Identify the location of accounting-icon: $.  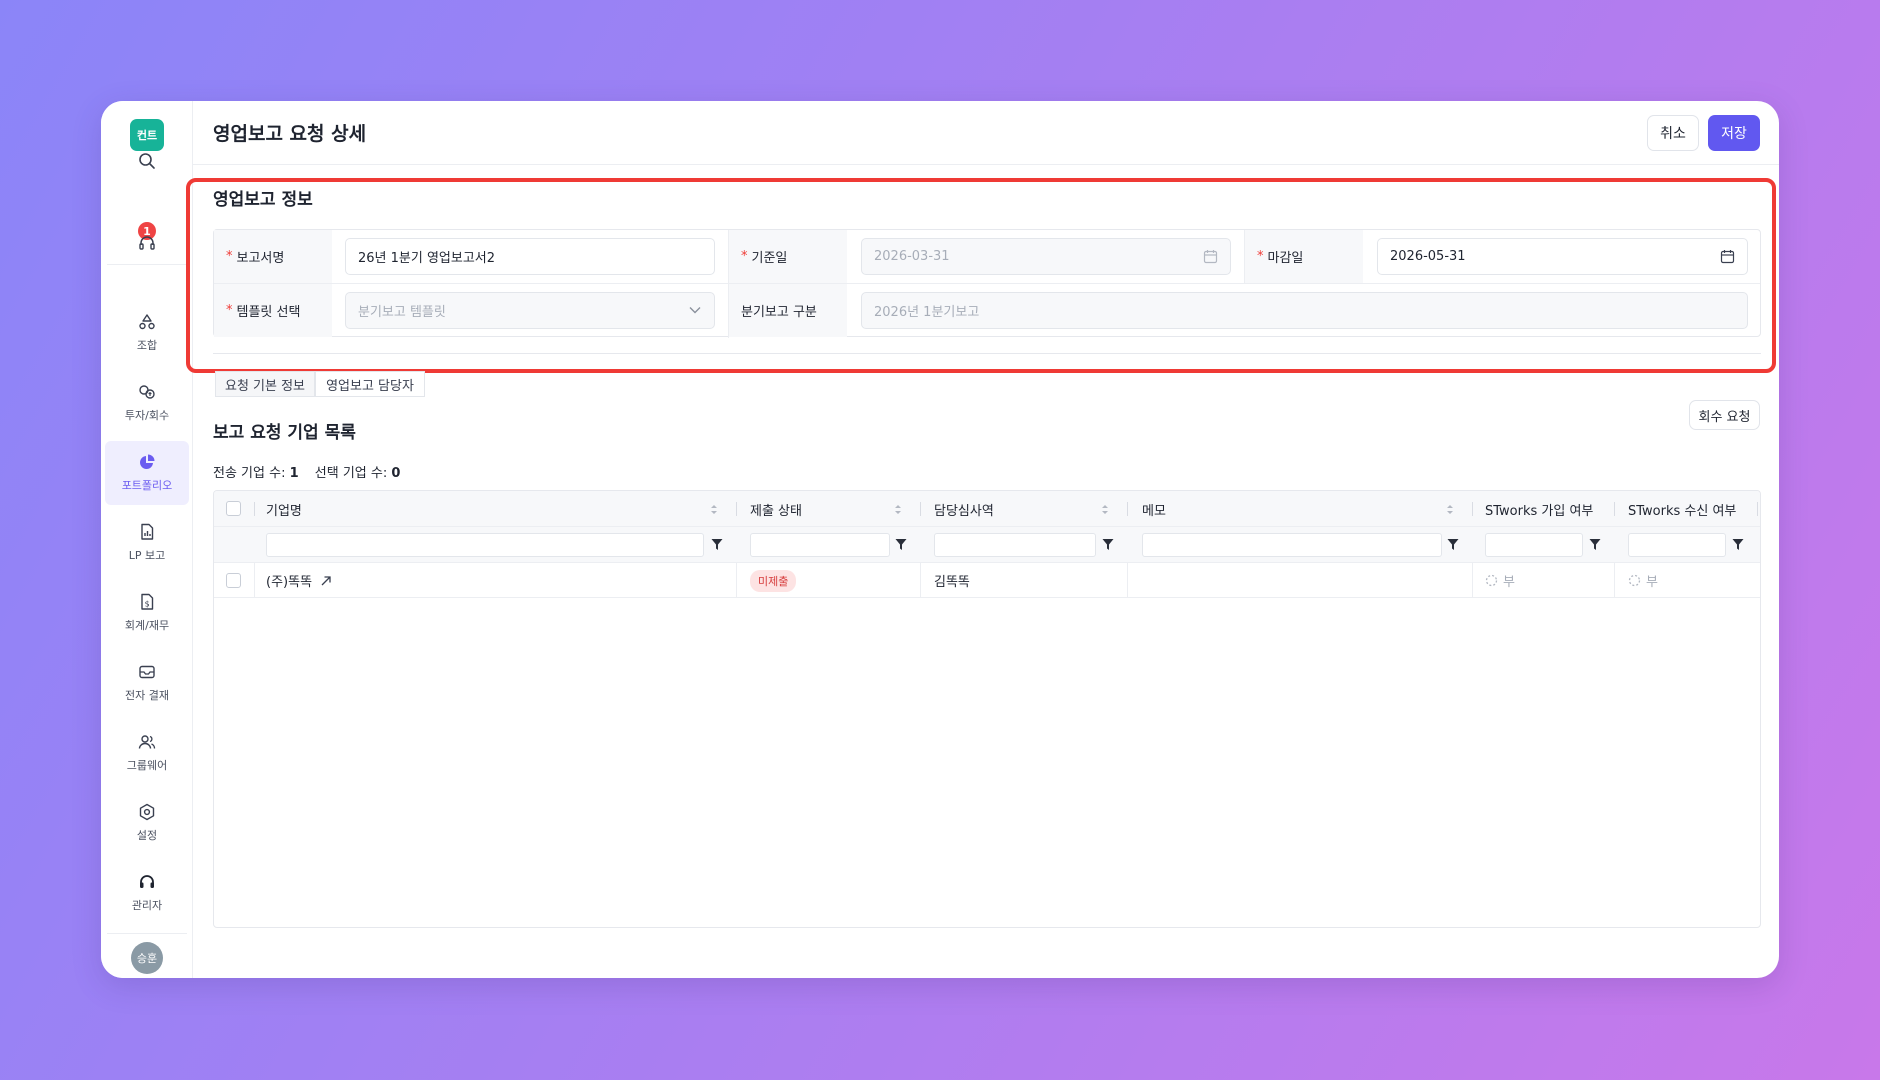
(147, 601).